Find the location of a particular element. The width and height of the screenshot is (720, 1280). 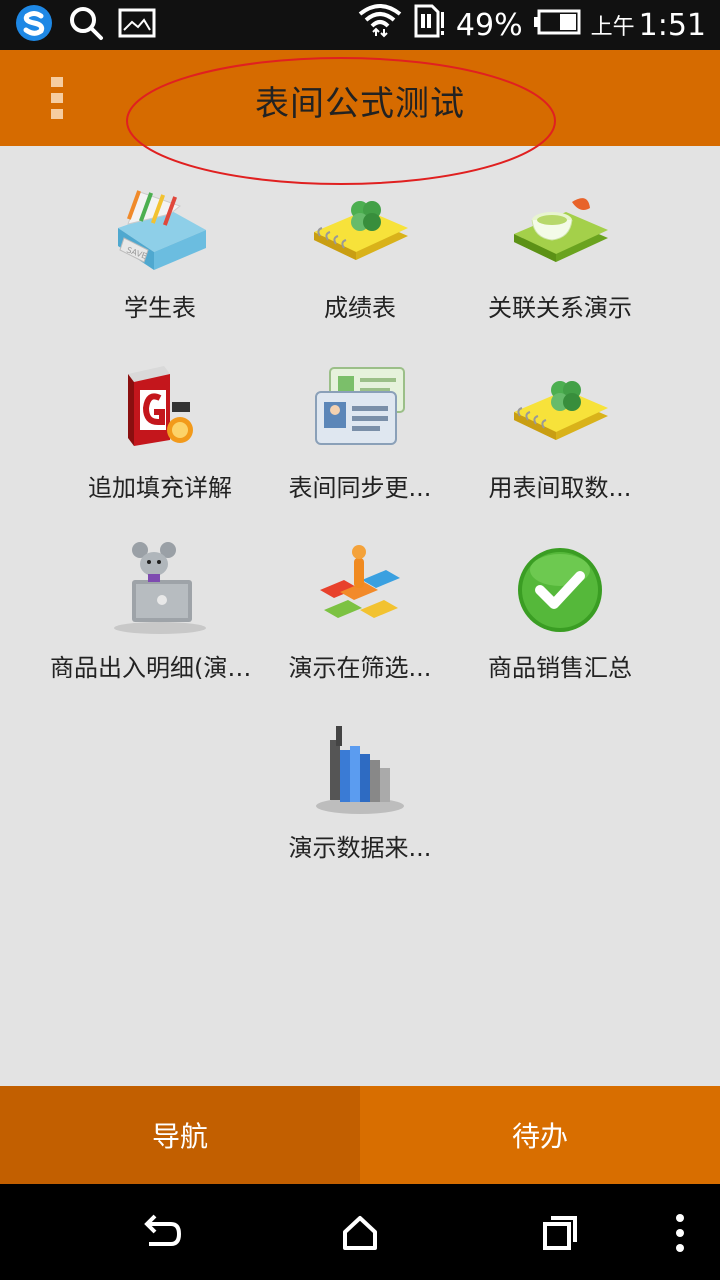

id-cards-icon is located at coordinates (360, 410).